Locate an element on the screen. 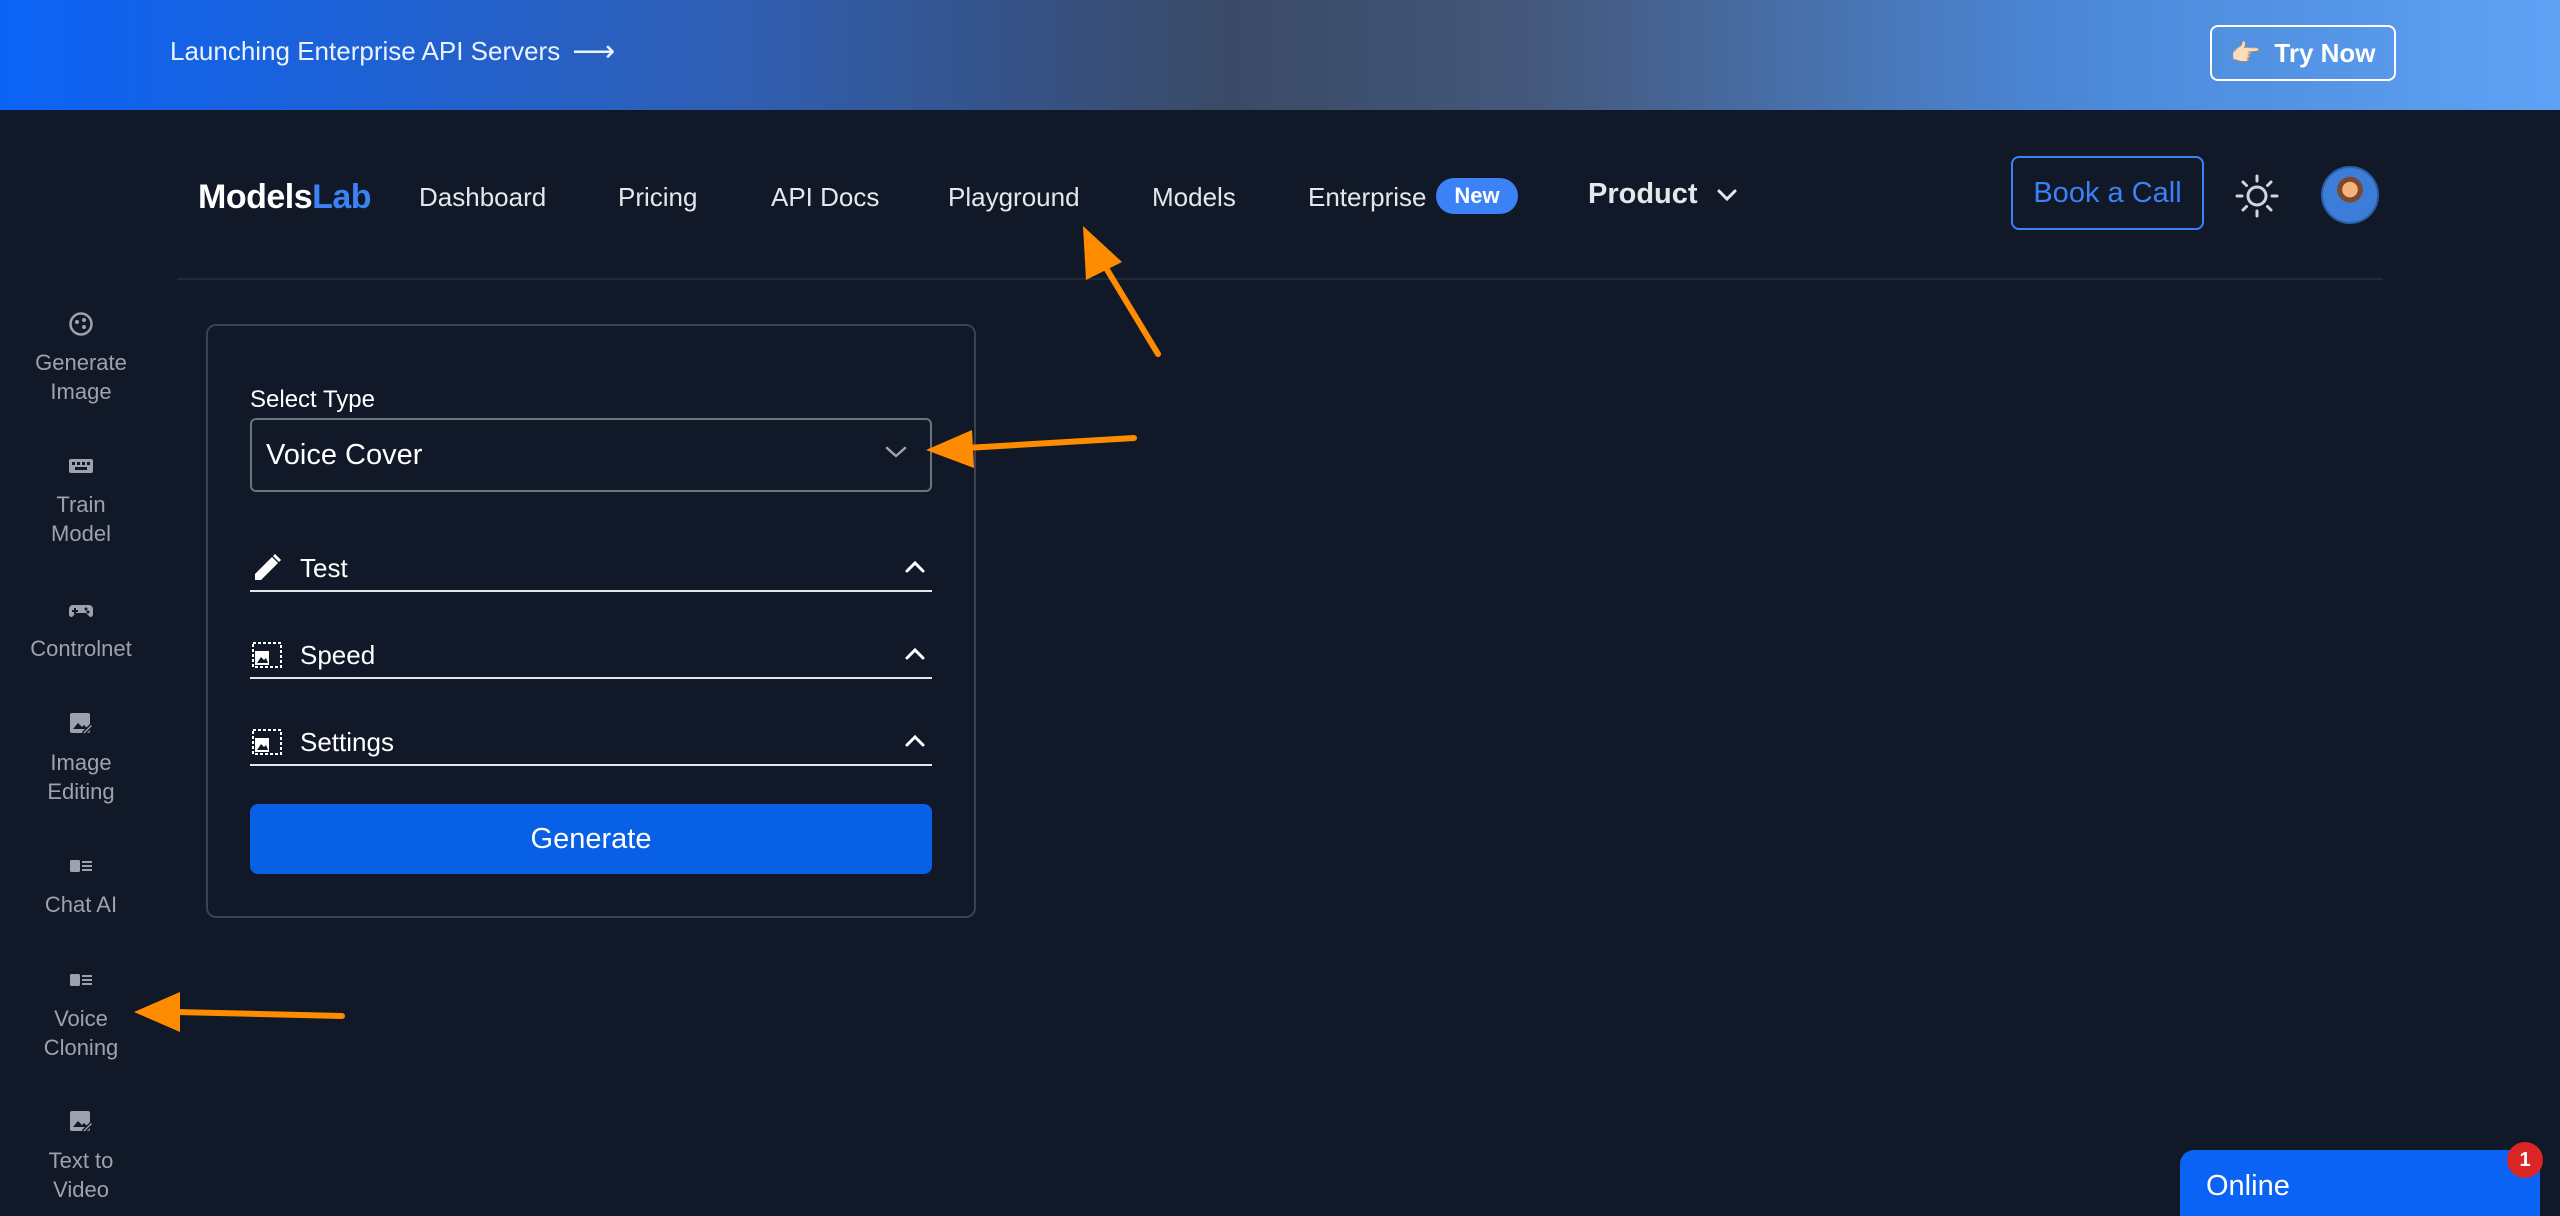  sidebar-item-generate-image: Generate Image is located at coordinates (81, 358).